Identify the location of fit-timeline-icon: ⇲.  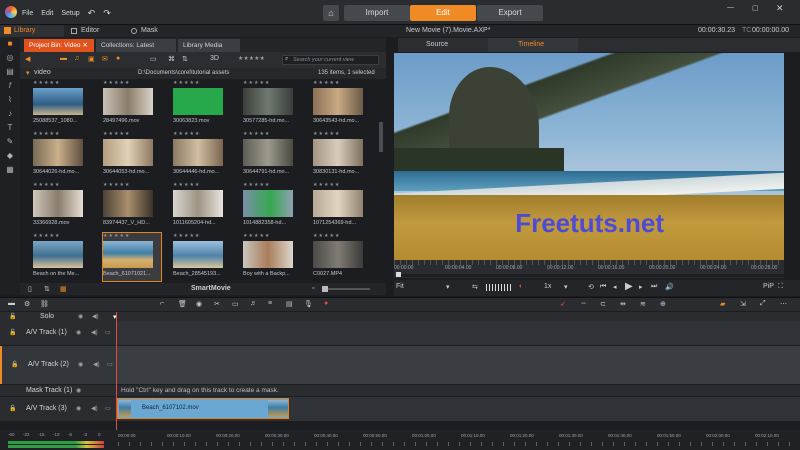
(743, 304).